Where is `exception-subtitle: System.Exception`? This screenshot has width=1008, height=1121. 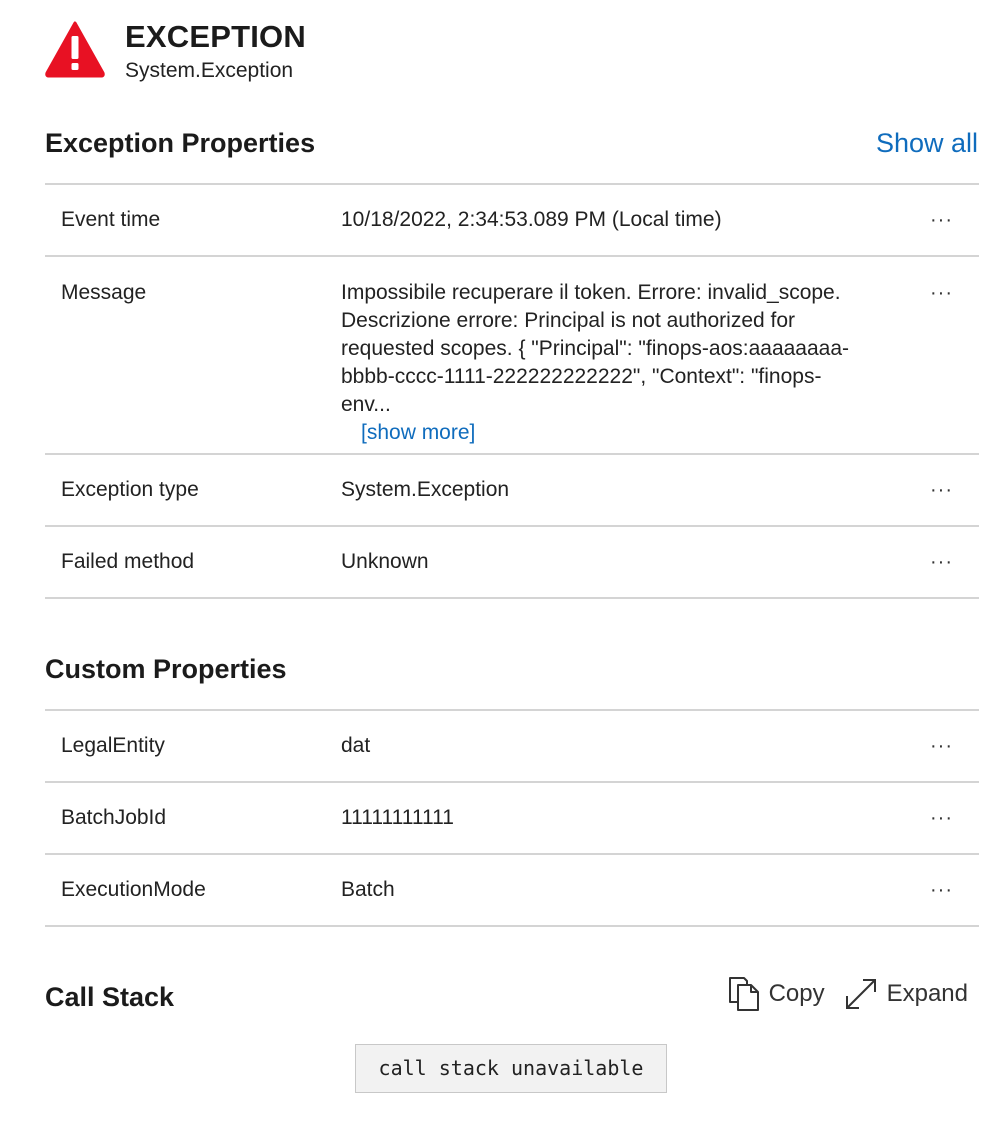
exception-subtitle: System.Exception is located at coordinates (209, 70).